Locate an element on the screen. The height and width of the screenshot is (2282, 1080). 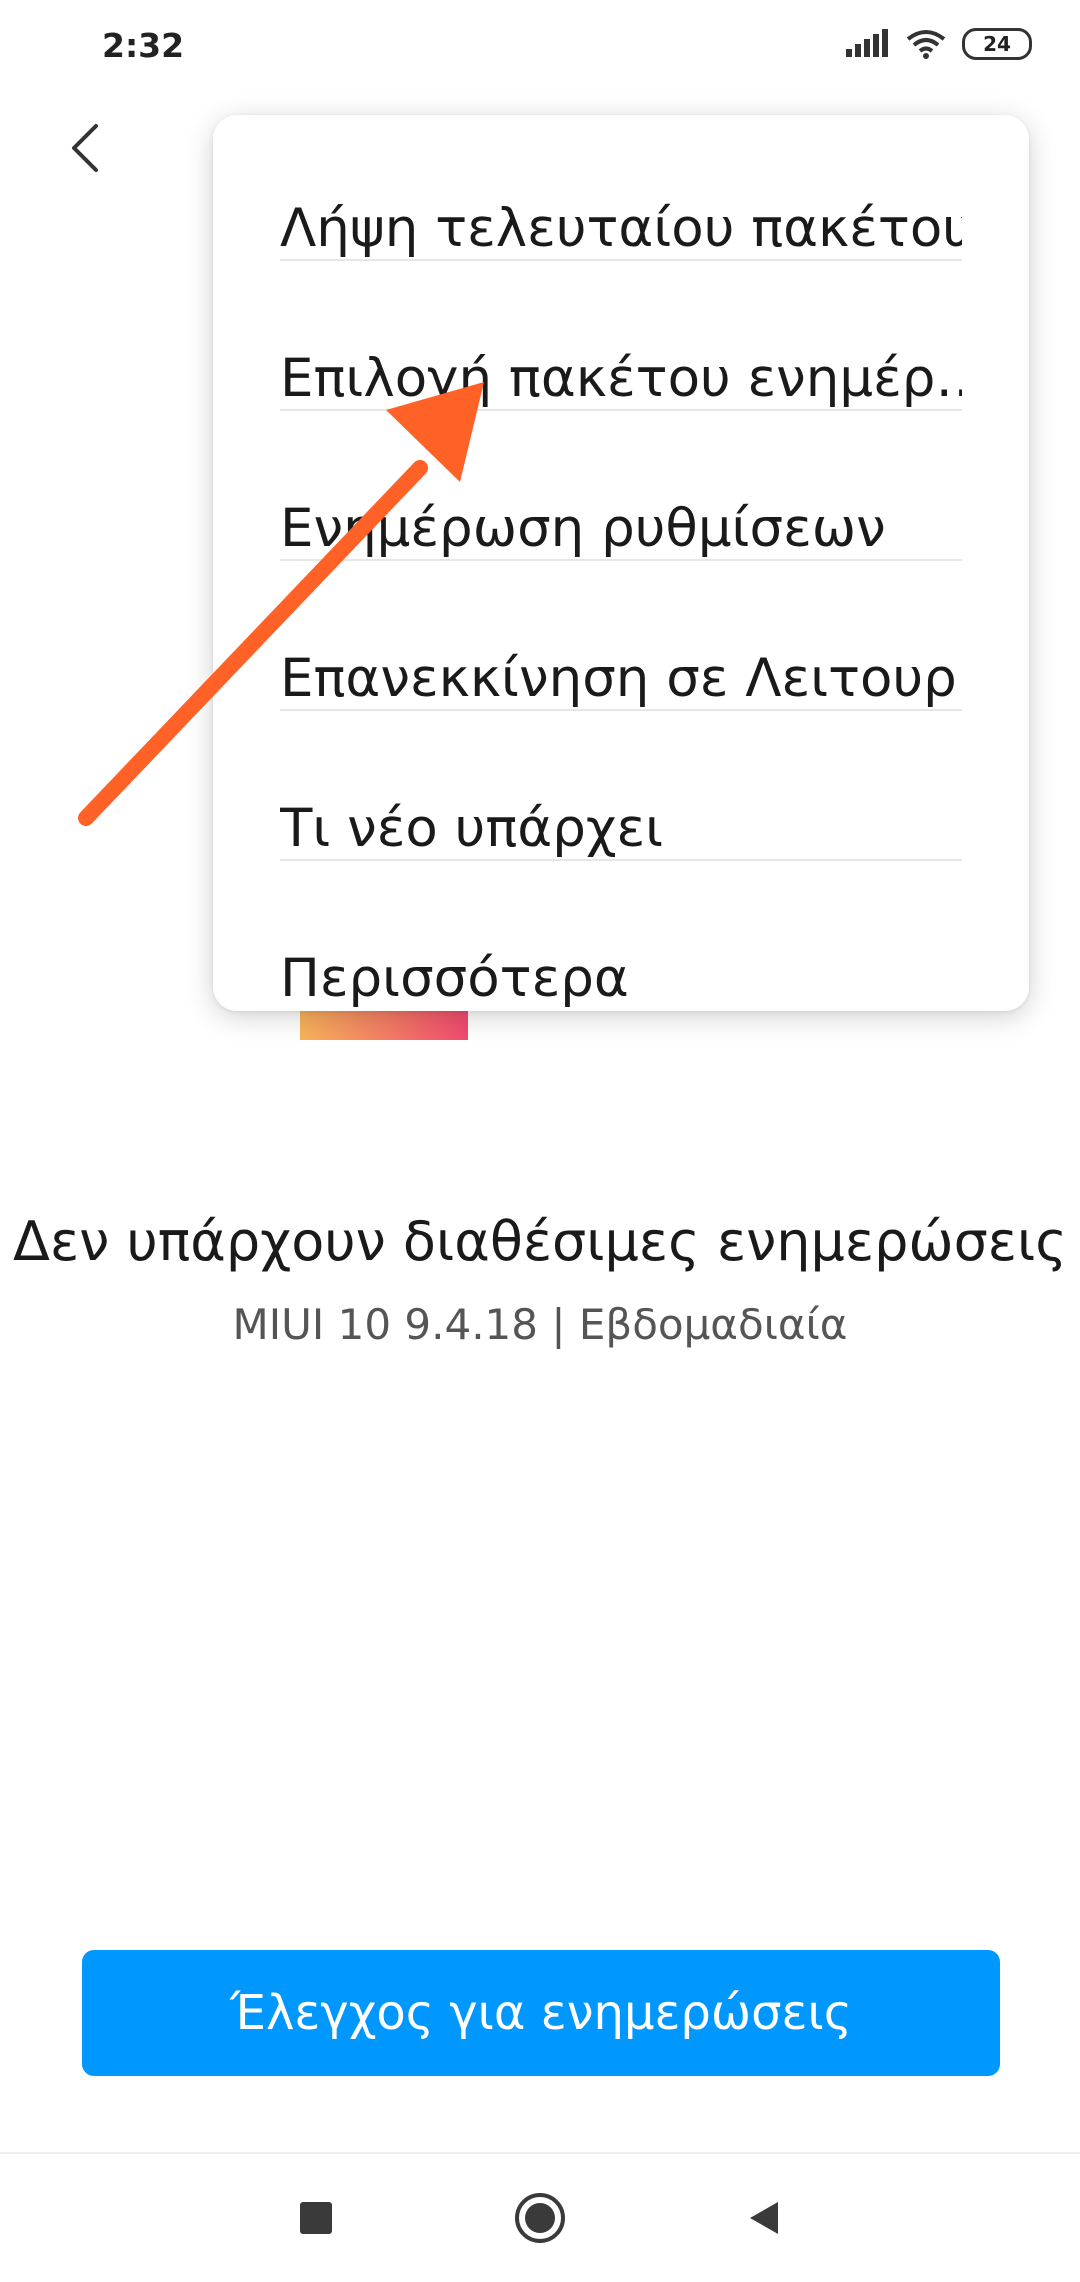
status-bar: 2:32 24 is located at coordinates (540, 48).